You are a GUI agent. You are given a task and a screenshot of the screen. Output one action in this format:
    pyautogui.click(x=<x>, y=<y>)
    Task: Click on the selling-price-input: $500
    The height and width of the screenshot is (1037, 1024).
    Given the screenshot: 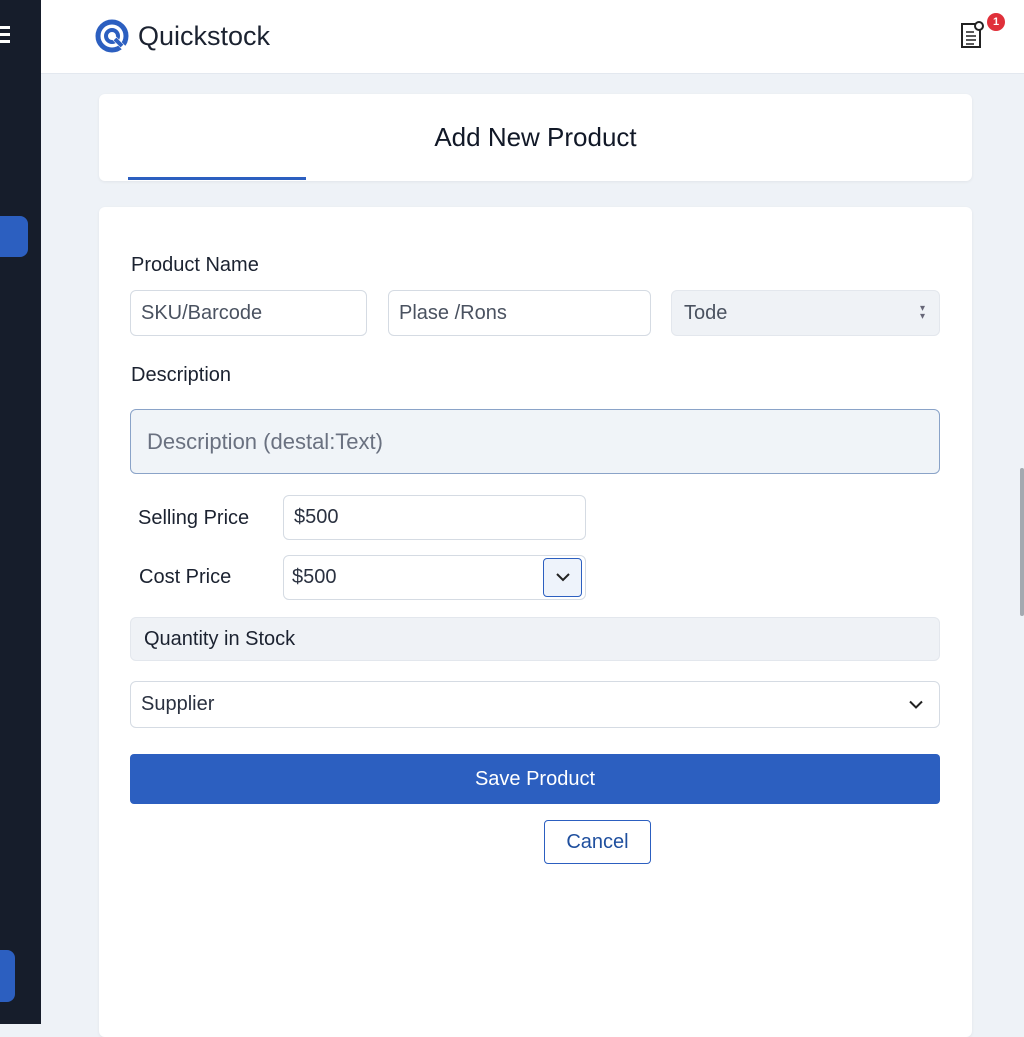 What is the action you would take?
    pyautogui.click(x=434, y=517)
    